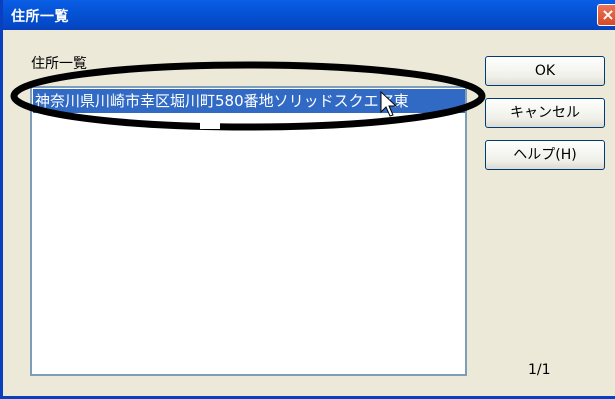 The image size is (615, 399). I want to click on cancel-button: キャンセル, so click(545, 113).